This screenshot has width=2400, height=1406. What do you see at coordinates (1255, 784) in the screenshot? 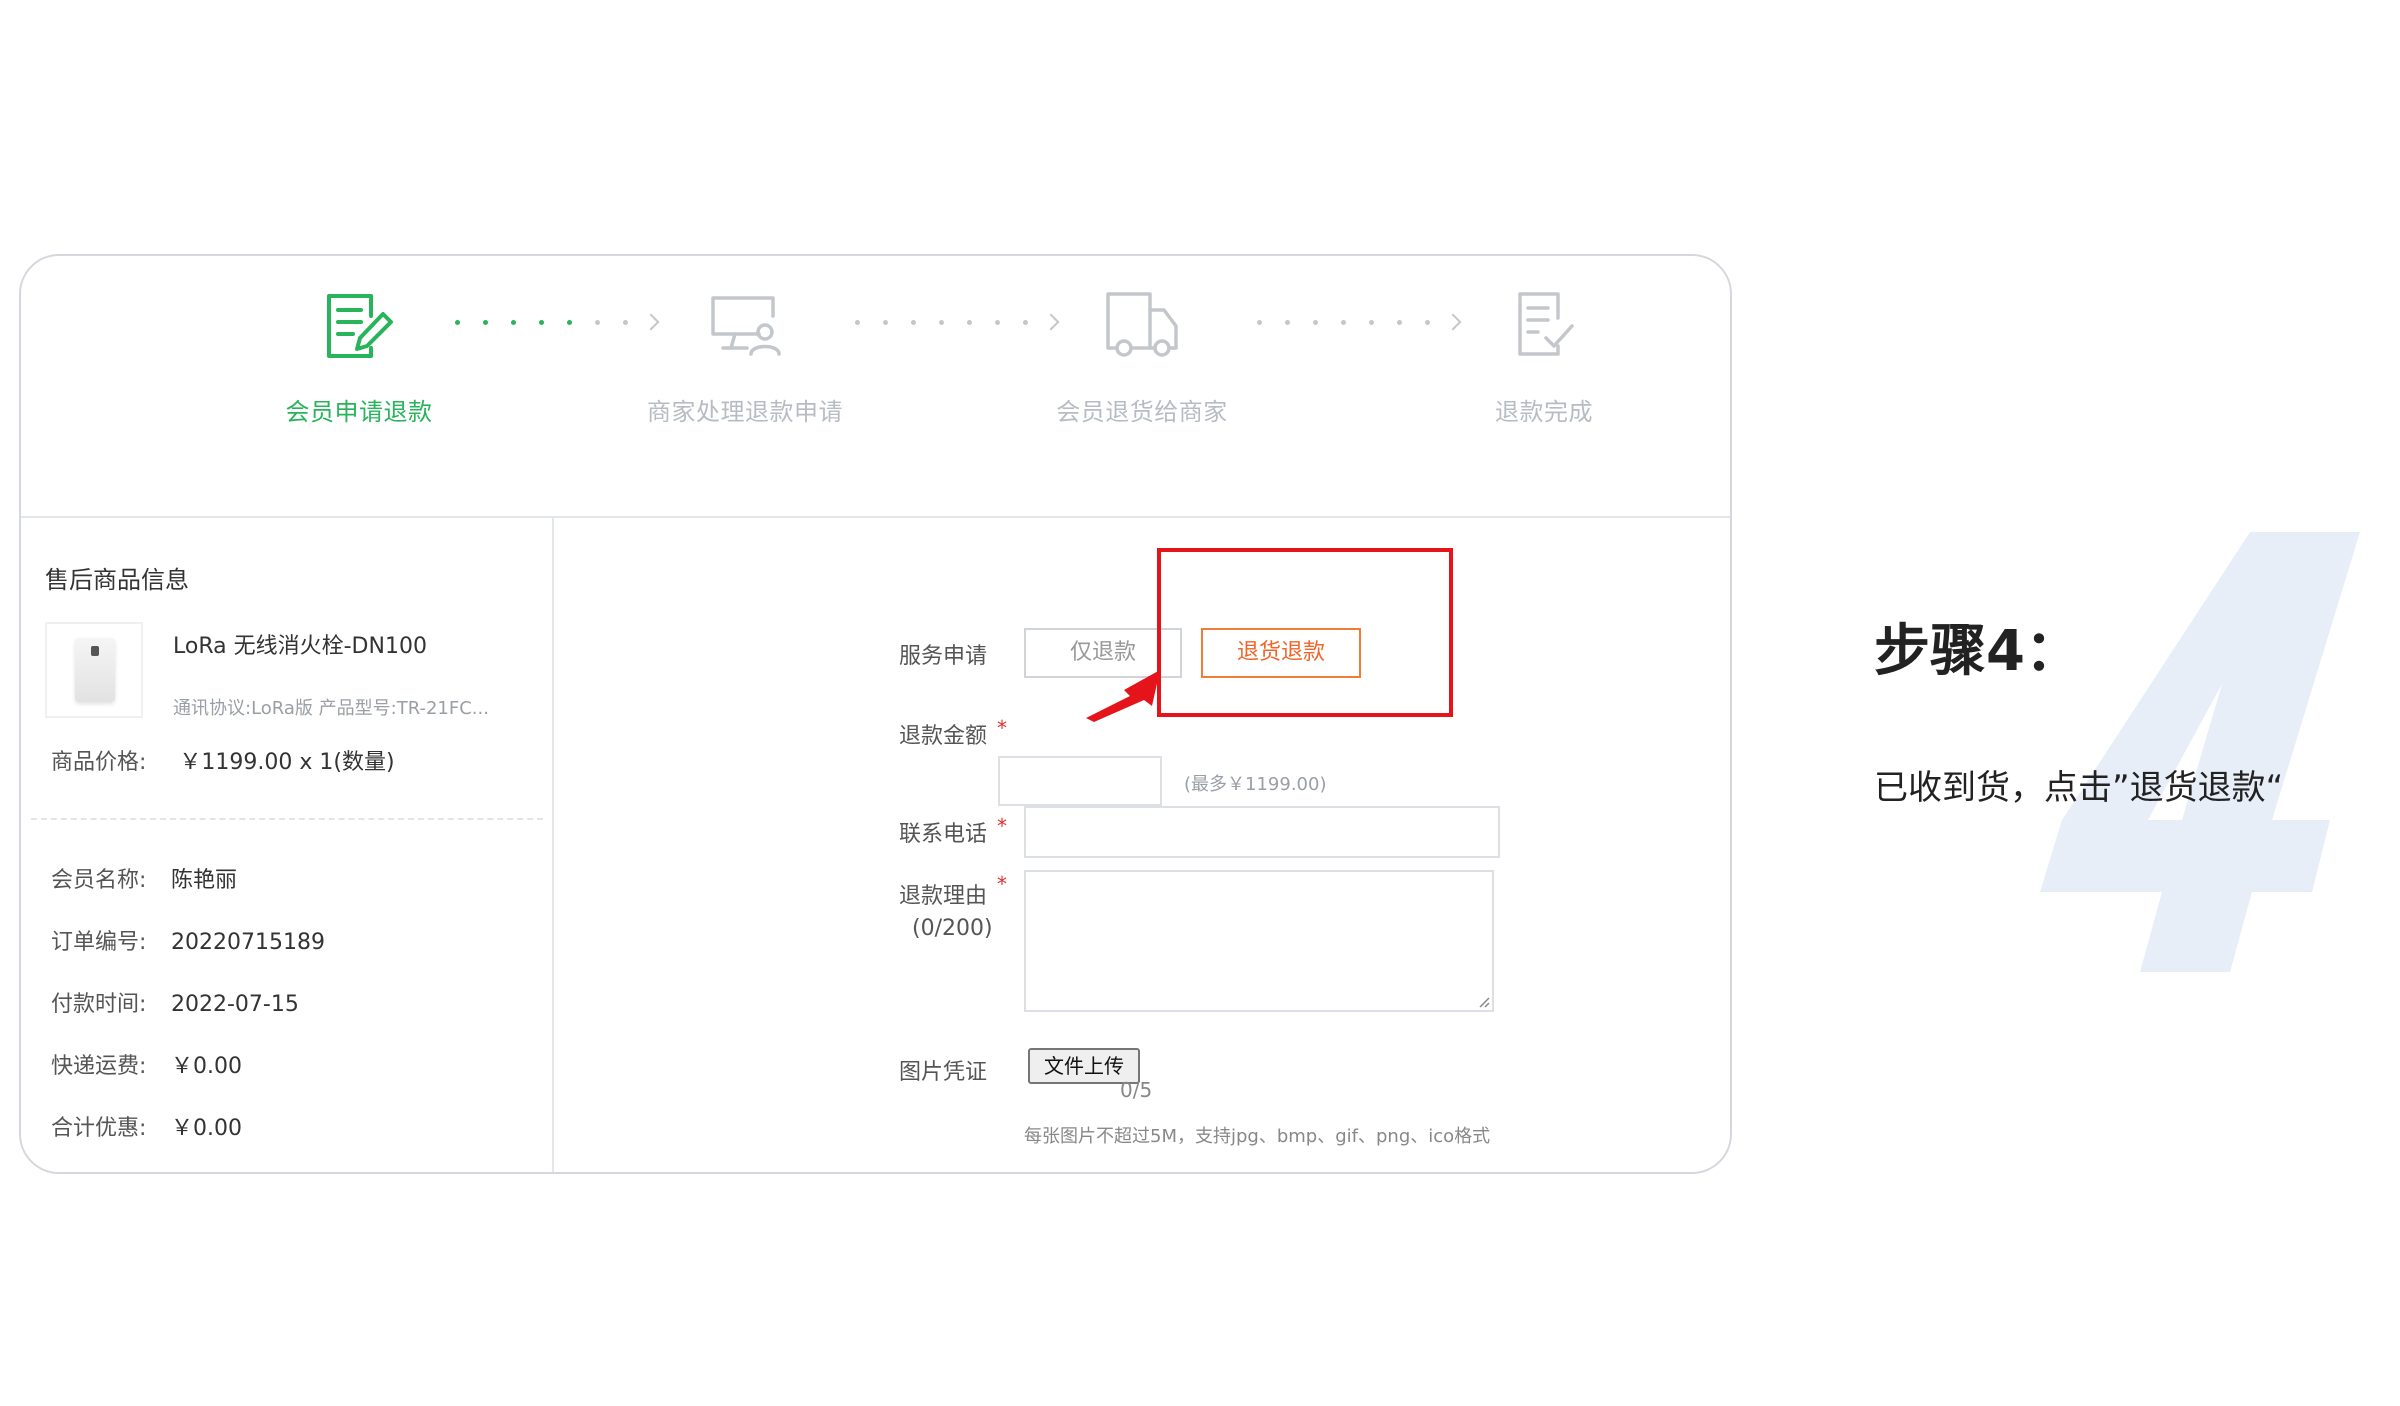
I see `refund-amount-hint: (最多￥1199.00)` at bounding box center [1255, 784].